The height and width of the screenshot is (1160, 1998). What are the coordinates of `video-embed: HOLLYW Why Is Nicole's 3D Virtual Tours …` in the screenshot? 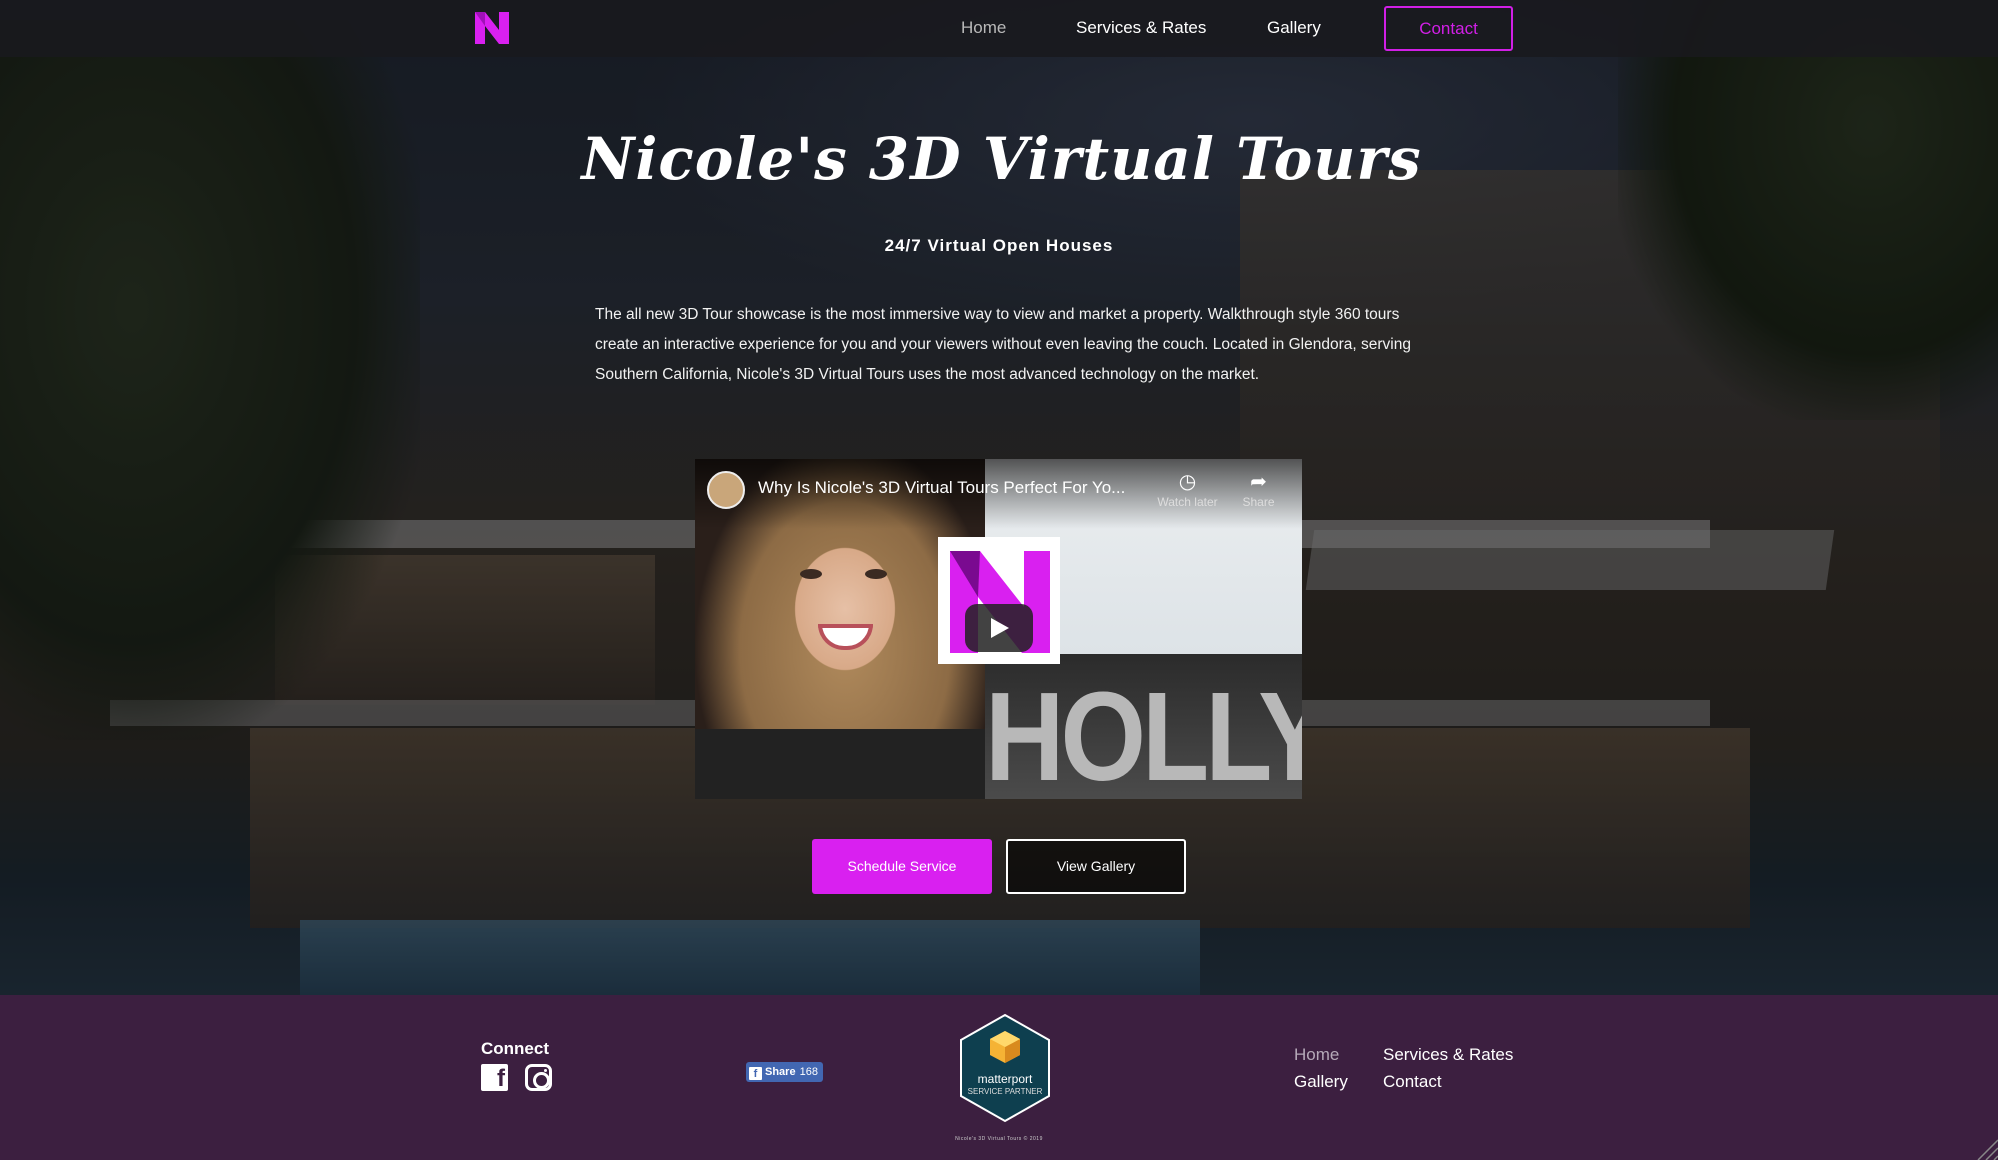 It's located at (998, 629).